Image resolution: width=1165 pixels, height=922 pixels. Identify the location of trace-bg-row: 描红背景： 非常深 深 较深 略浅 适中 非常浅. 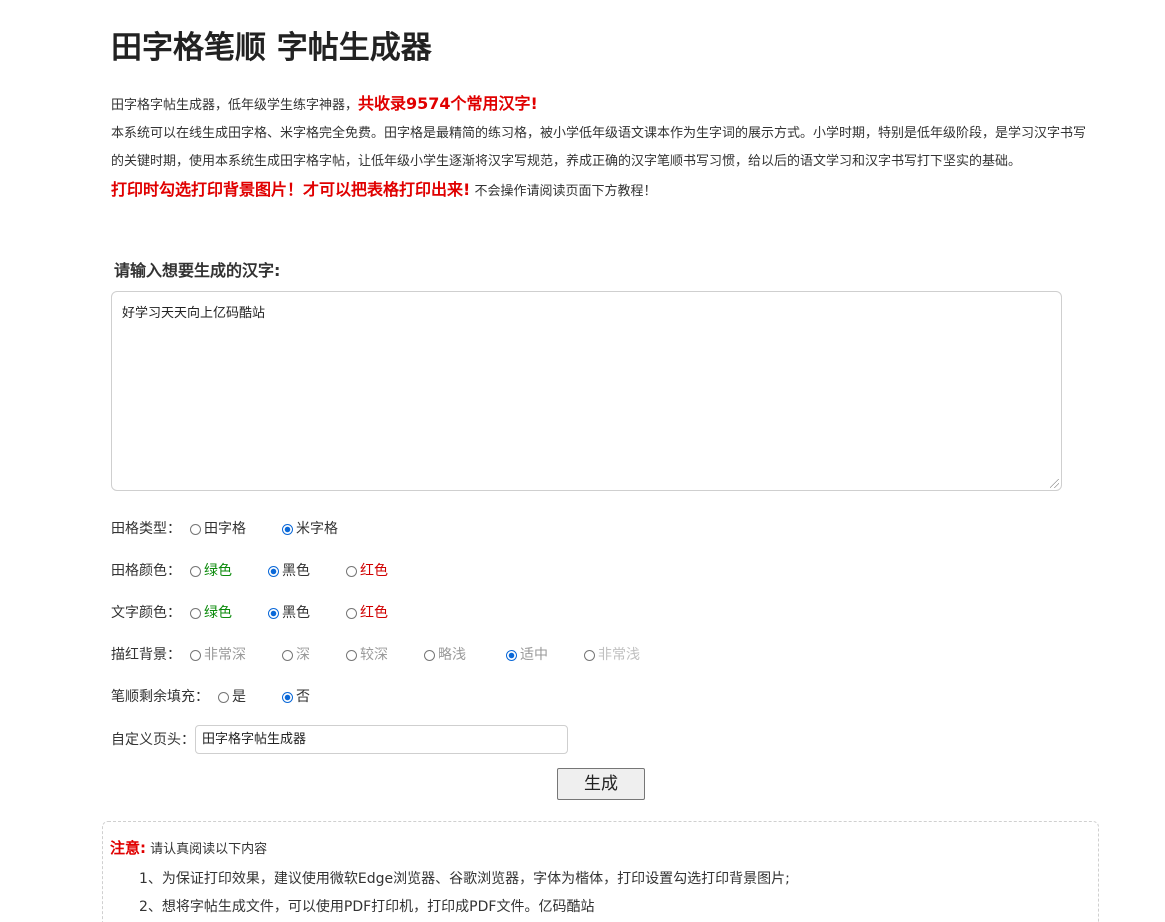
(391, 655).